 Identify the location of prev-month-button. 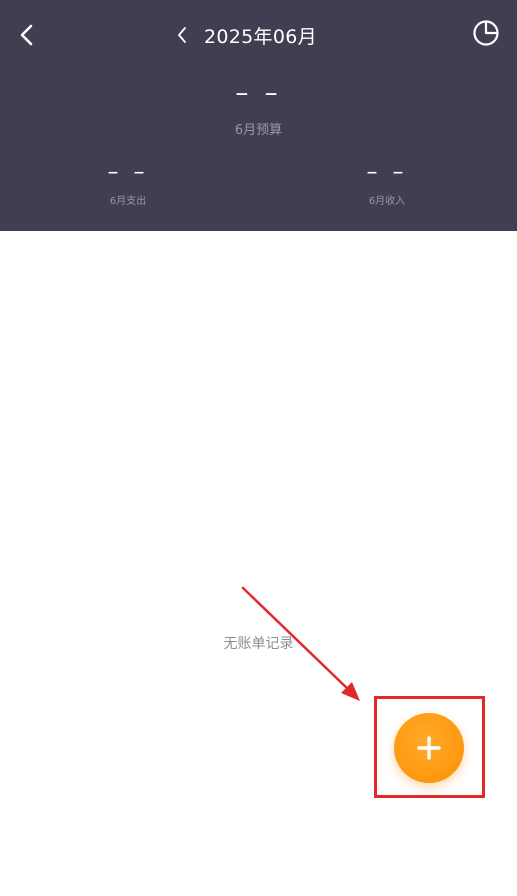
(182, 35).